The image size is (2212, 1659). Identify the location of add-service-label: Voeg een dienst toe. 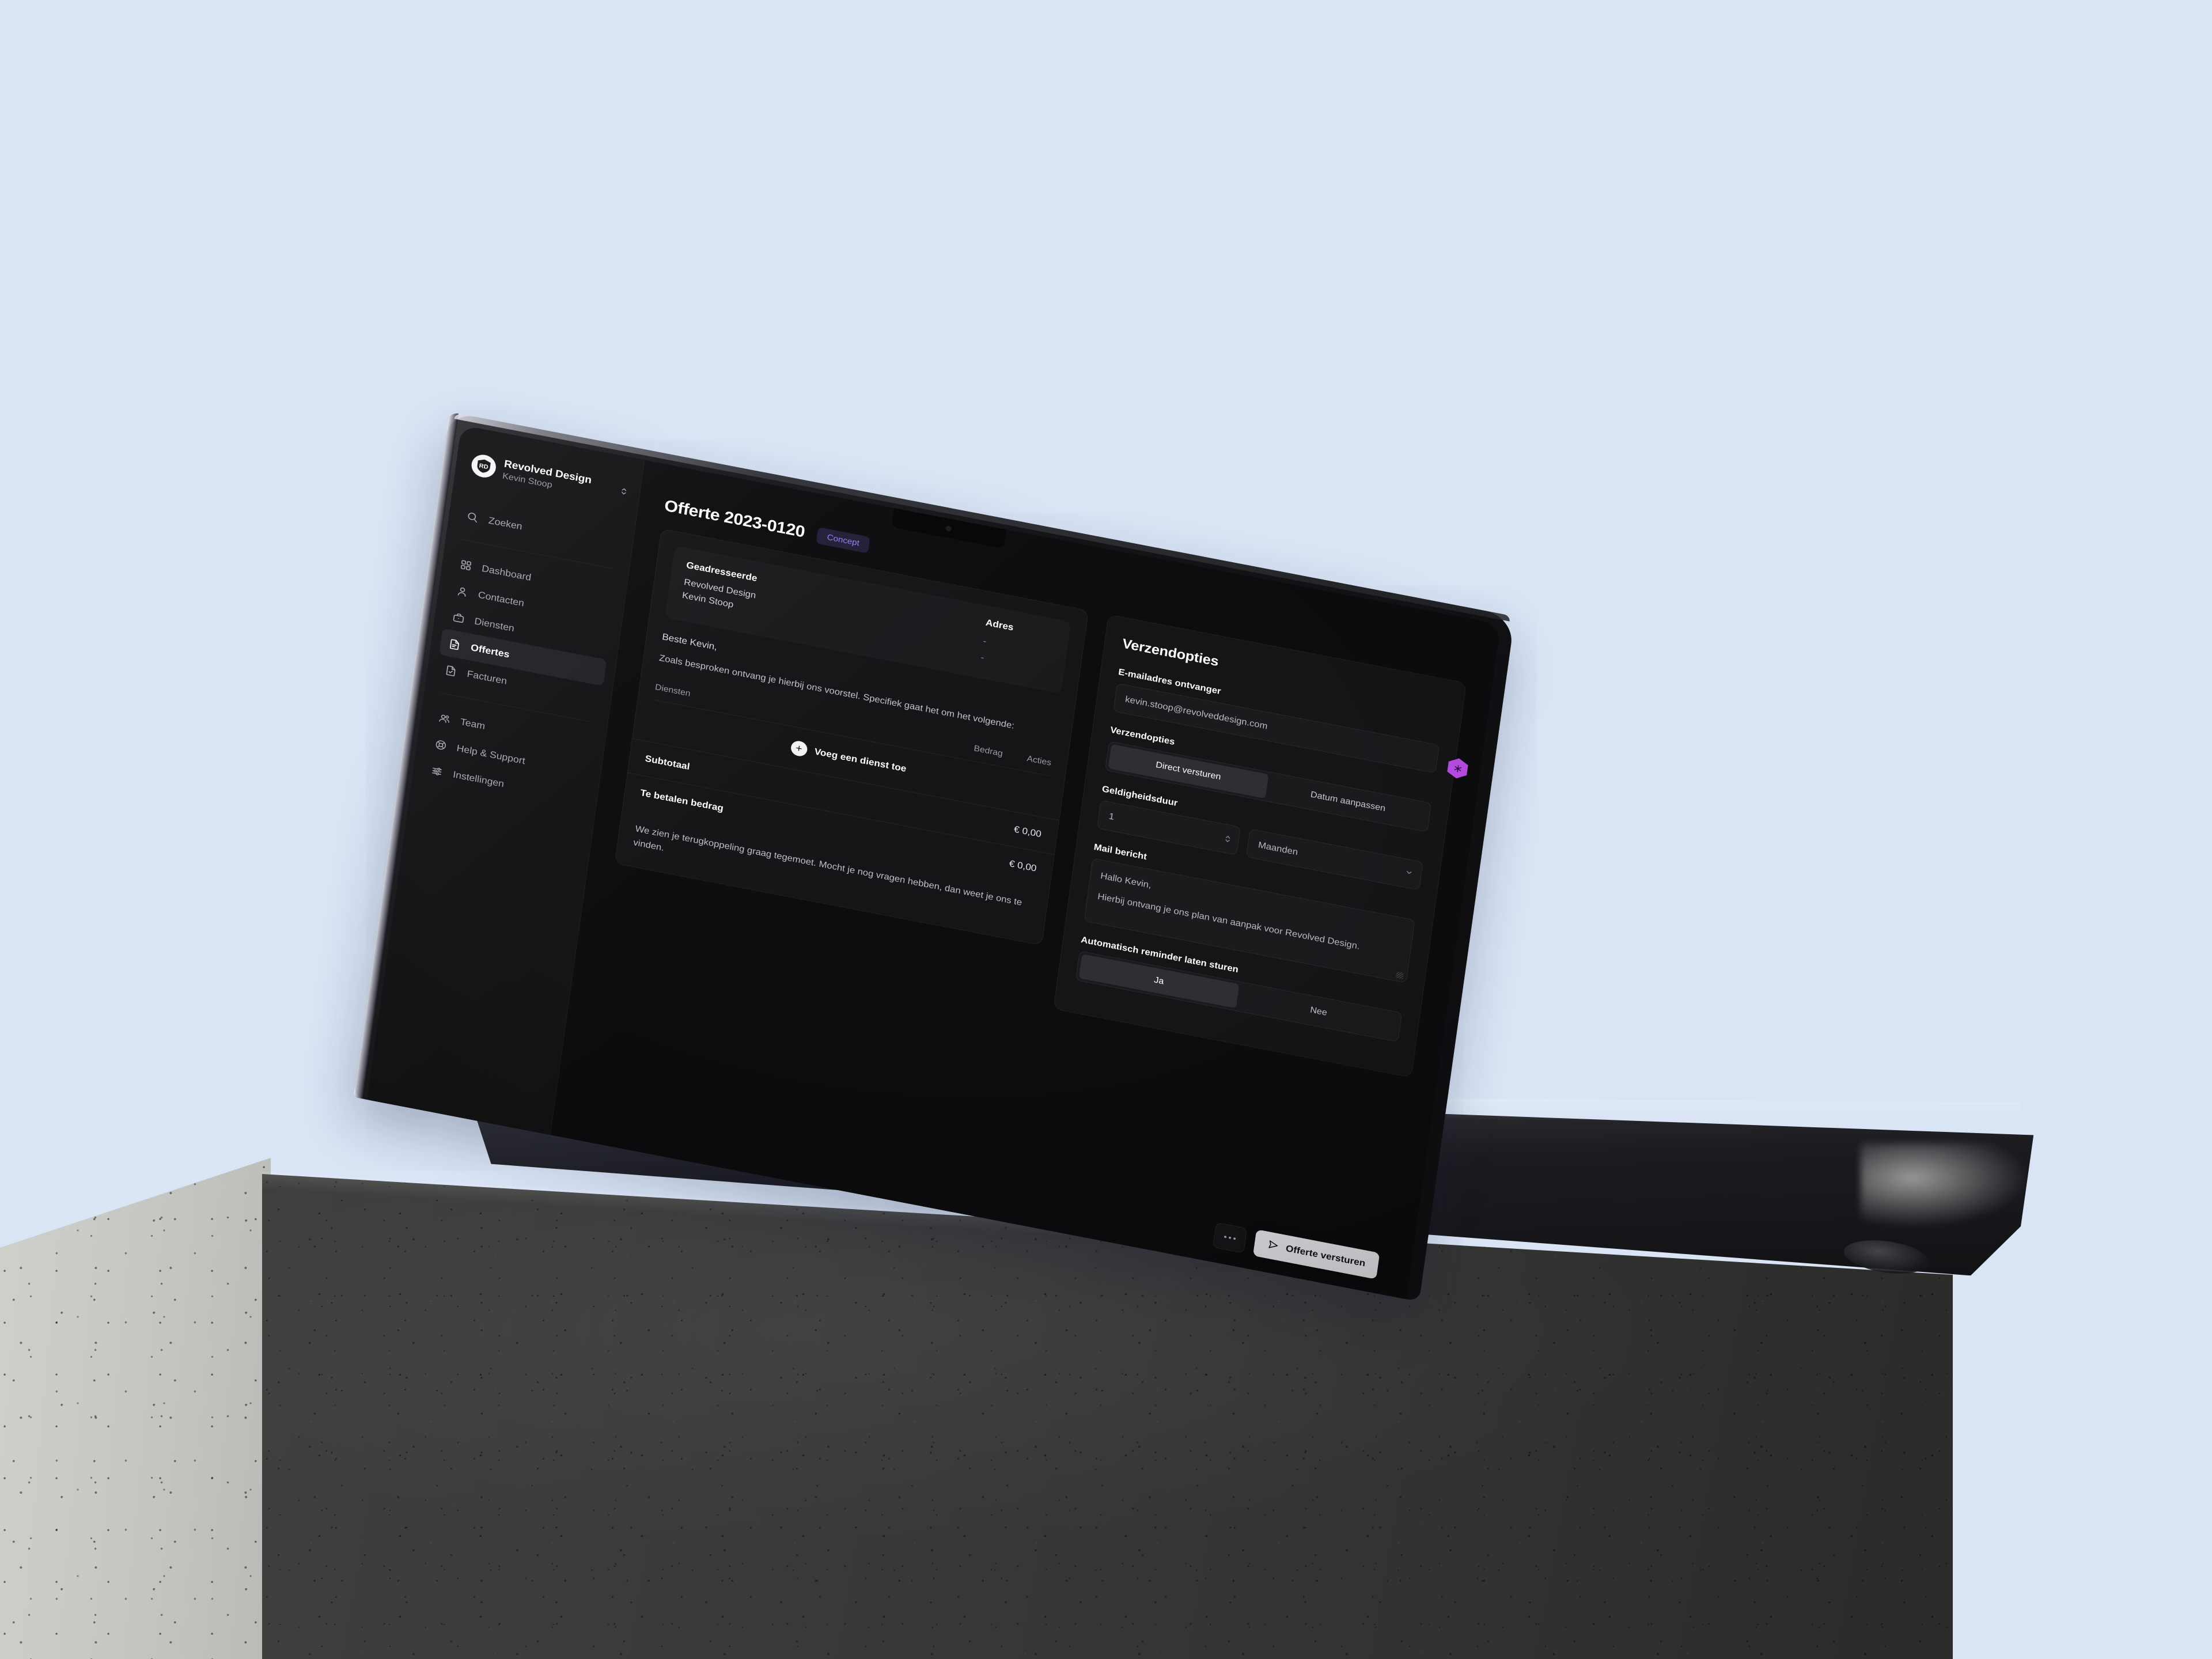
(860, 760).